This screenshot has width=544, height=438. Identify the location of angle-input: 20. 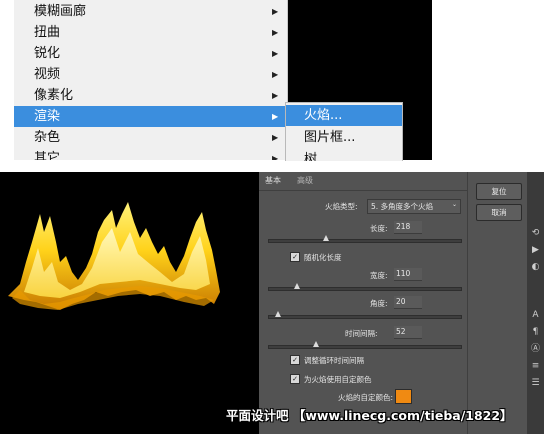
(408, 302).